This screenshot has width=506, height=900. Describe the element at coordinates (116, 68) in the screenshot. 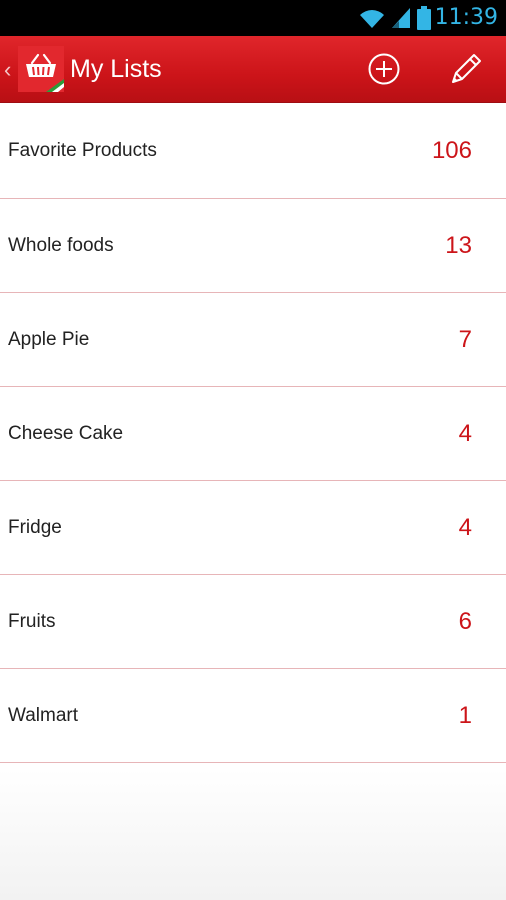

I see `page-title: My Lists` at that location.